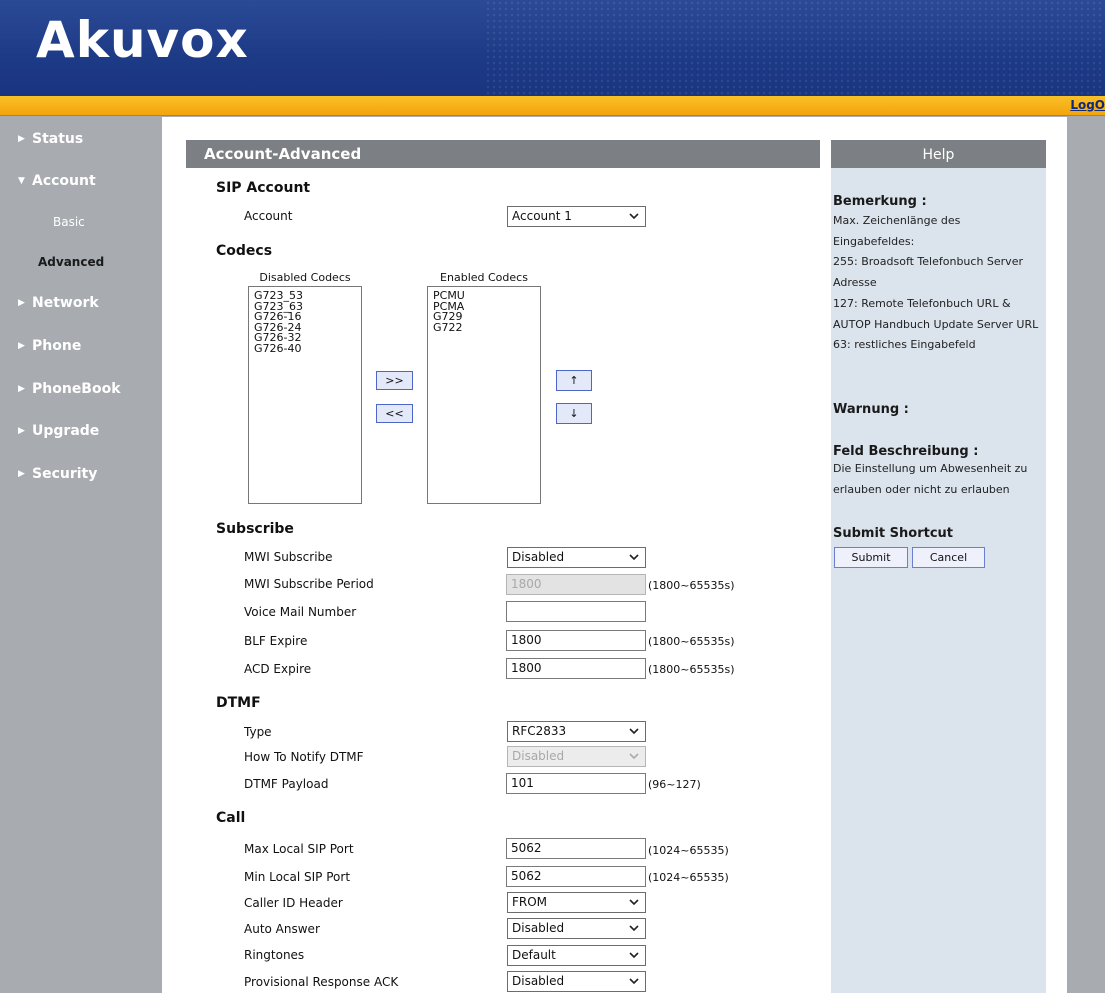  I want to click on submit-button: Submit, so click(871, 557).